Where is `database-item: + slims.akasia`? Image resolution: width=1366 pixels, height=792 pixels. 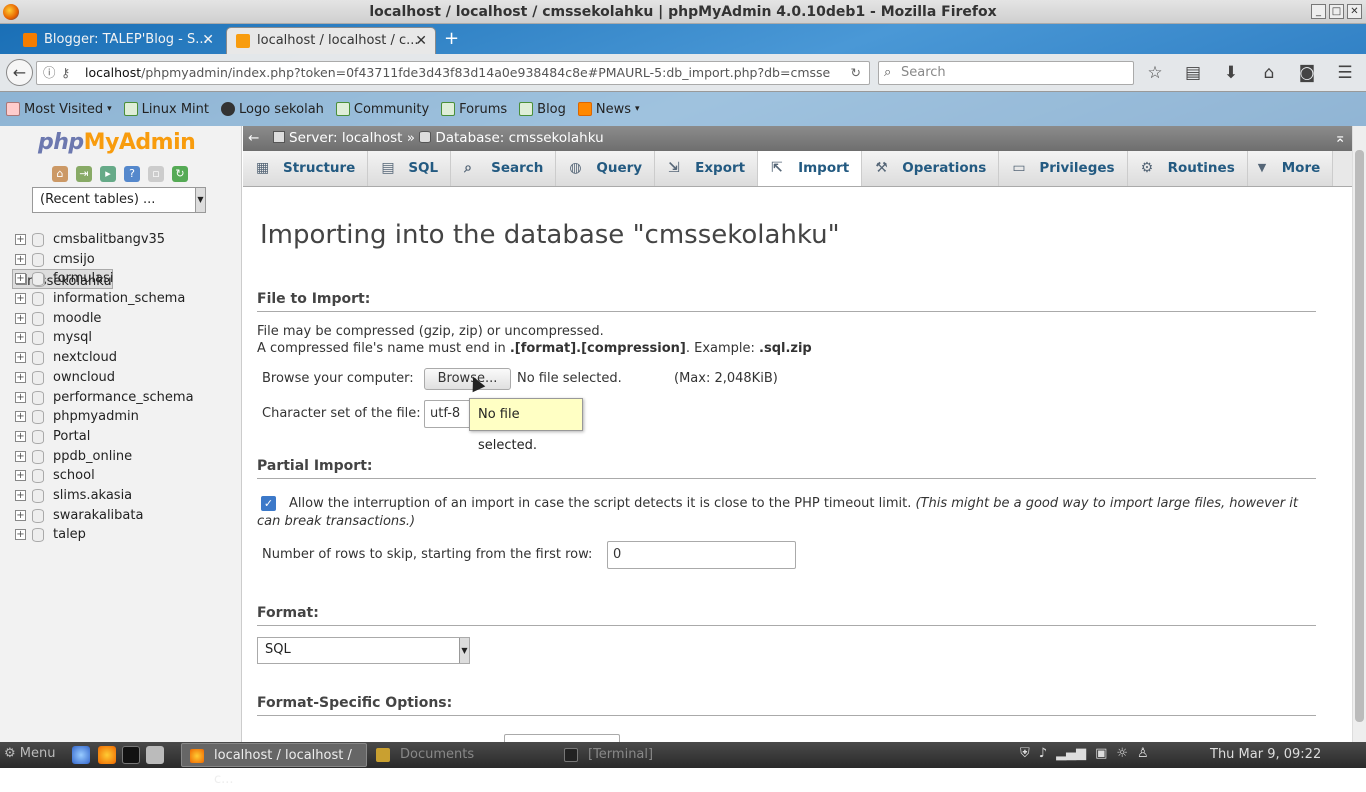
database-item: + slims.akasia is located at coordinates (126, 496).